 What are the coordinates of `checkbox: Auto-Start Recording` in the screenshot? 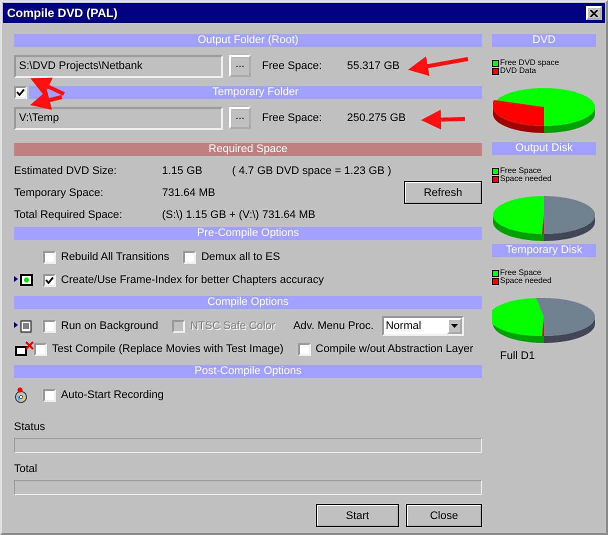 It's located at (103, 395).